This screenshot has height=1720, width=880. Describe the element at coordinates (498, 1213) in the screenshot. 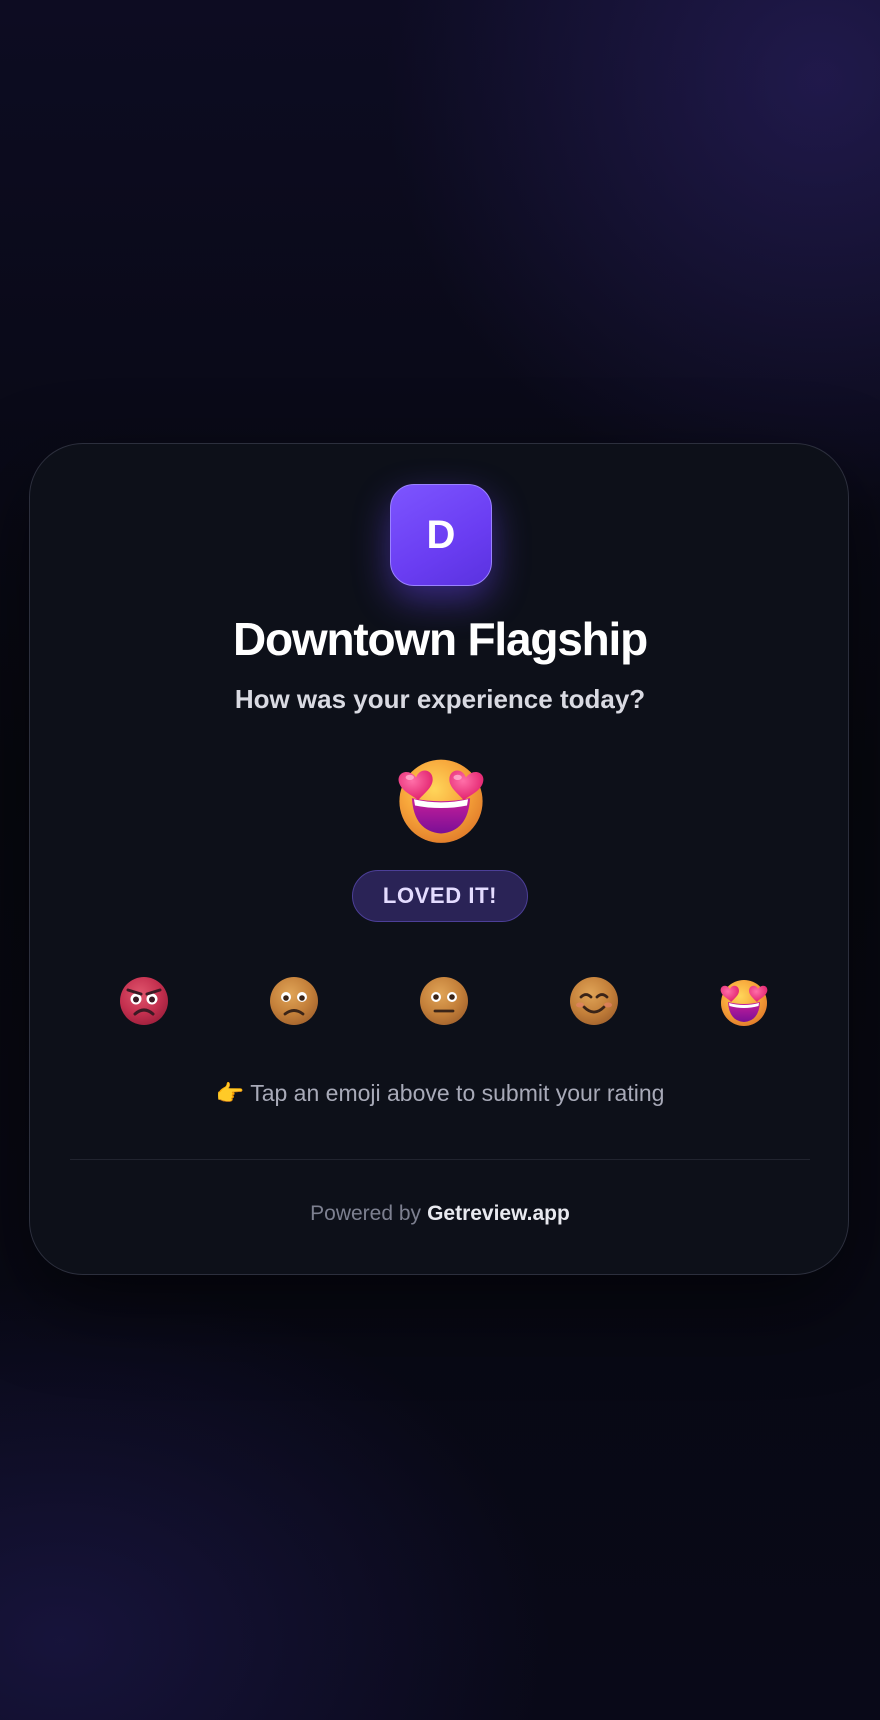

I see `getreview-link: Getreview.app` at that location.